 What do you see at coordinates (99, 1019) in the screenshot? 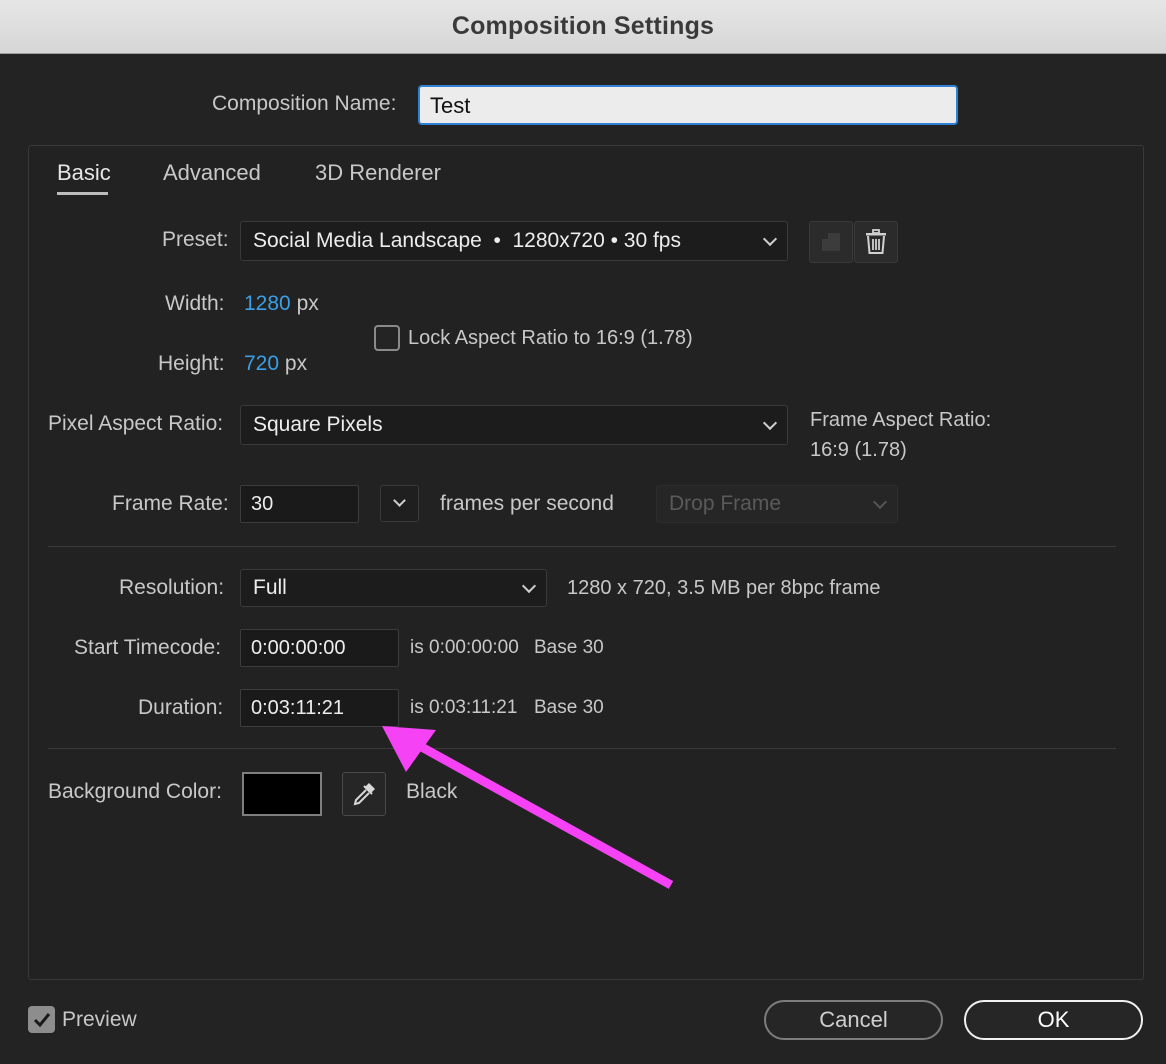
I see `preview-label: Preview` at bounding box center [99, 1019].